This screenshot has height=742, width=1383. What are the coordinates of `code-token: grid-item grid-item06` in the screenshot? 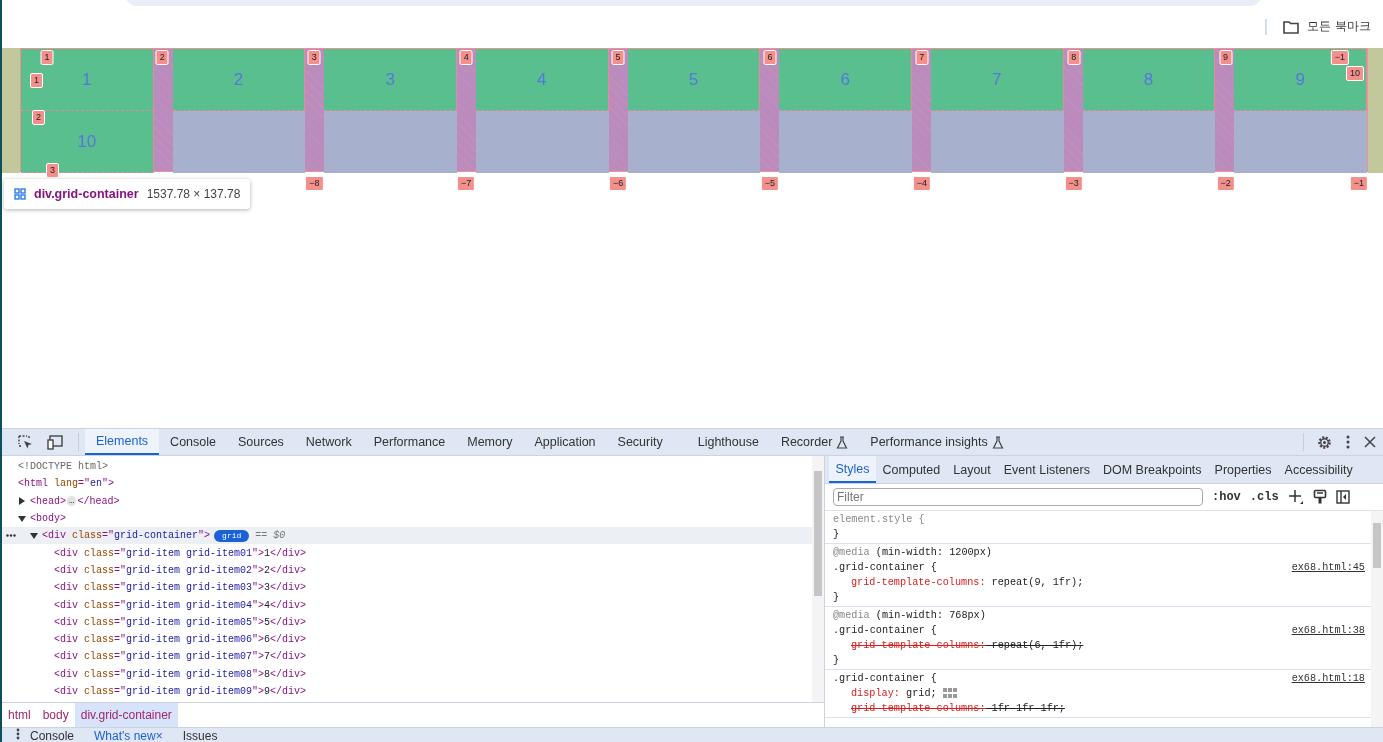 It's located at (189, 640).